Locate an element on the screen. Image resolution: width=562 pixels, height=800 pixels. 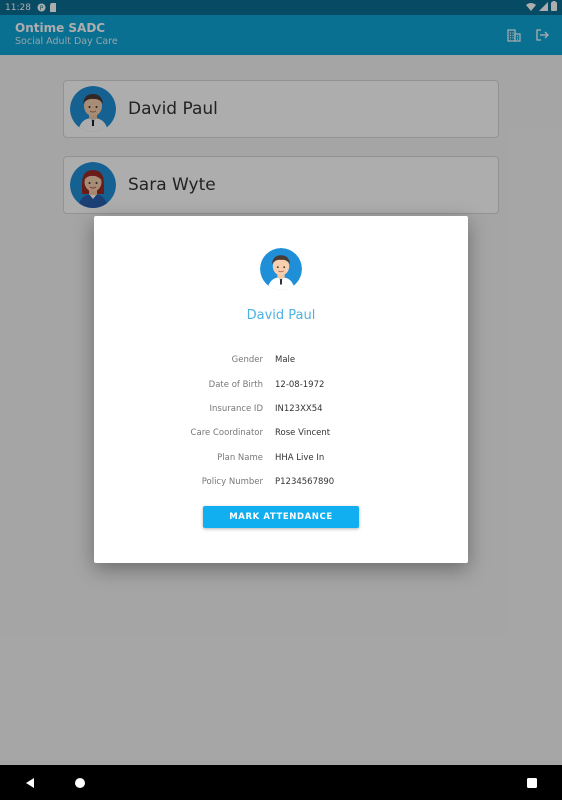
info-label: Care Coordinator is located at coordinates (226, 433).